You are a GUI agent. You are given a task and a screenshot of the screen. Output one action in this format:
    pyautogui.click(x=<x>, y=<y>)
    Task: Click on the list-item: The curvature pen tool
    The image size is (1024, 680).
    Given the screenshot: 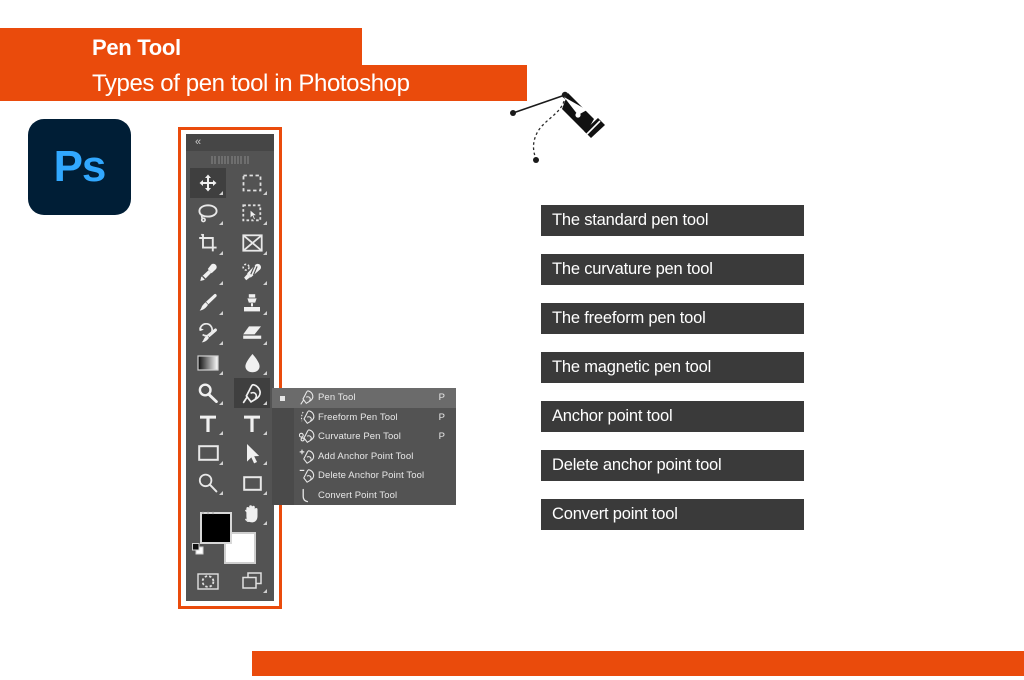 What is the action you would take?
    pyautogui.click(x=672, y=269)
    